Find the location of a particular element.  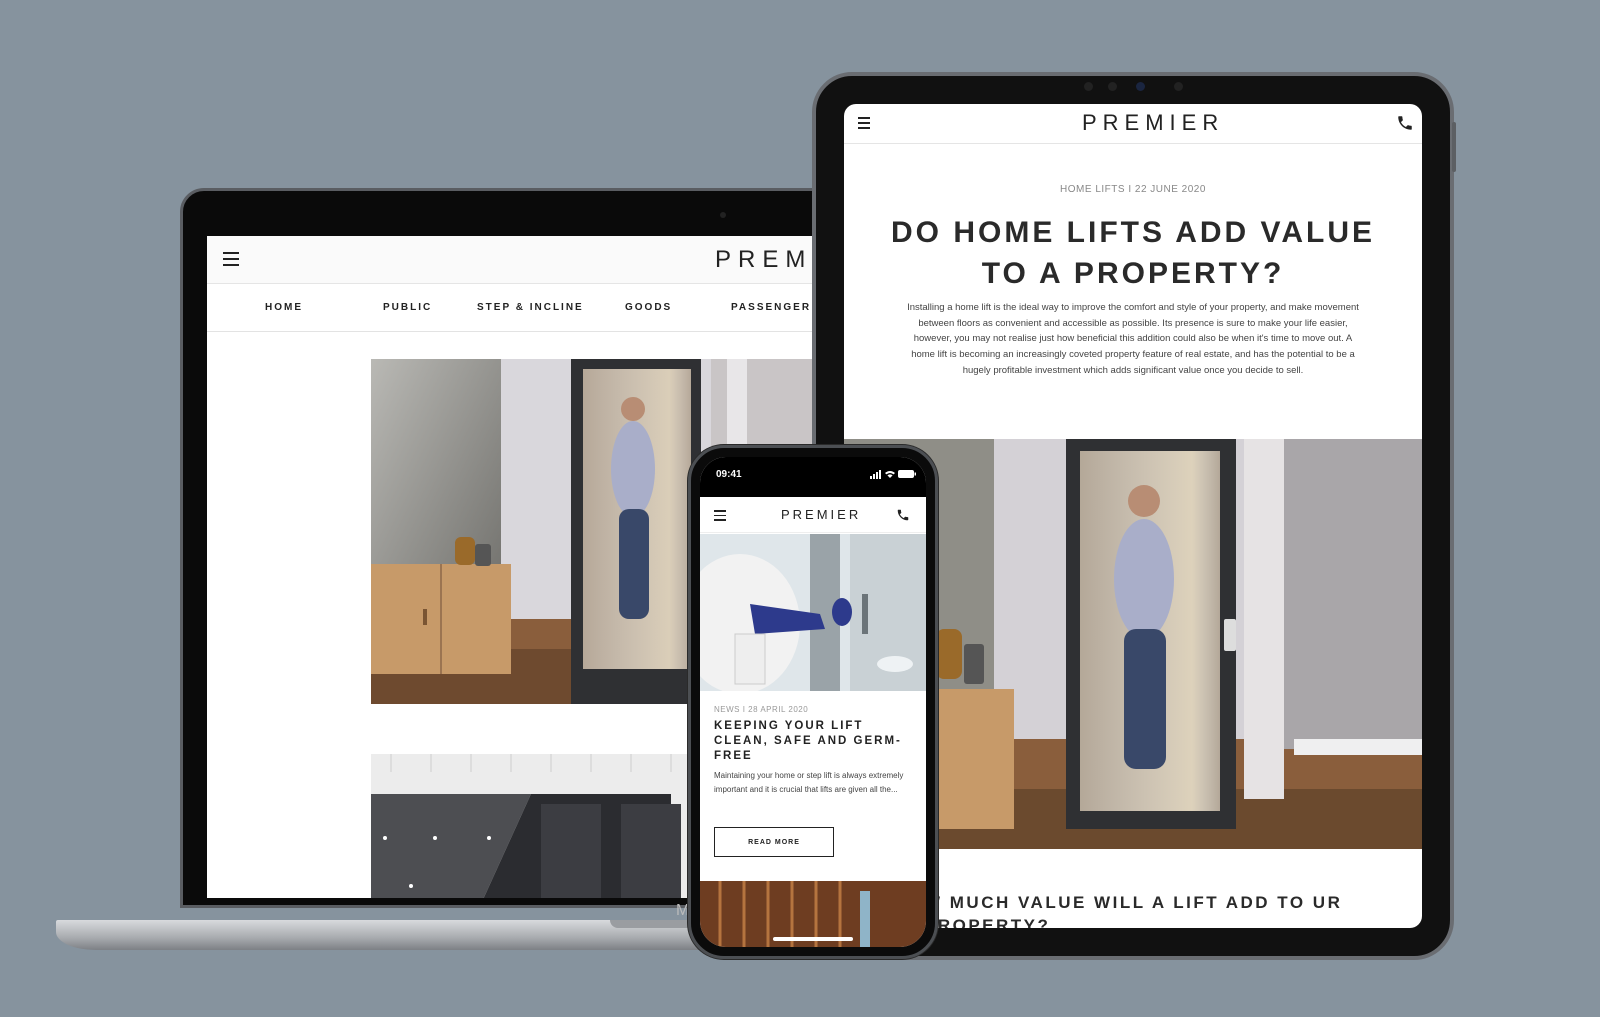

nav-item-public: PUBLIC is located at coordinates (407, 307).